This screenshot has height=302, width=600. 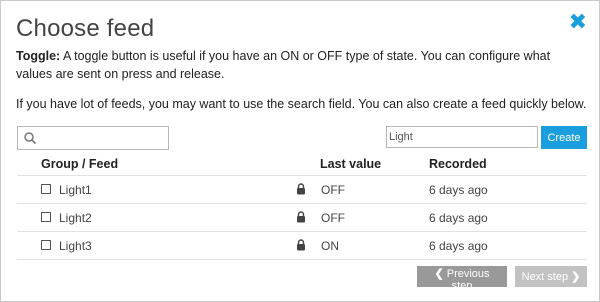 What do you see at coordinates (351, 164) in the screenshot?
I see `header-last-value: Last value` at bounding box center [351, 164].